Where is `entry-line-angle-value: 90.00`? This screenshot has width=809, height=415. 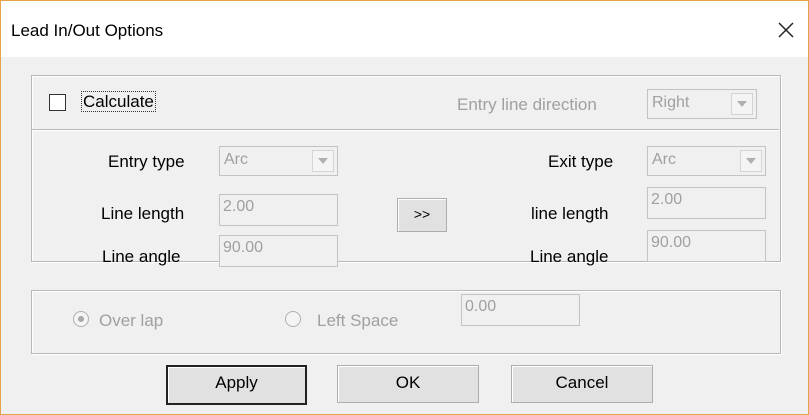
entry-line-angle-value: 90.00 is located at coordinates (243, 247).